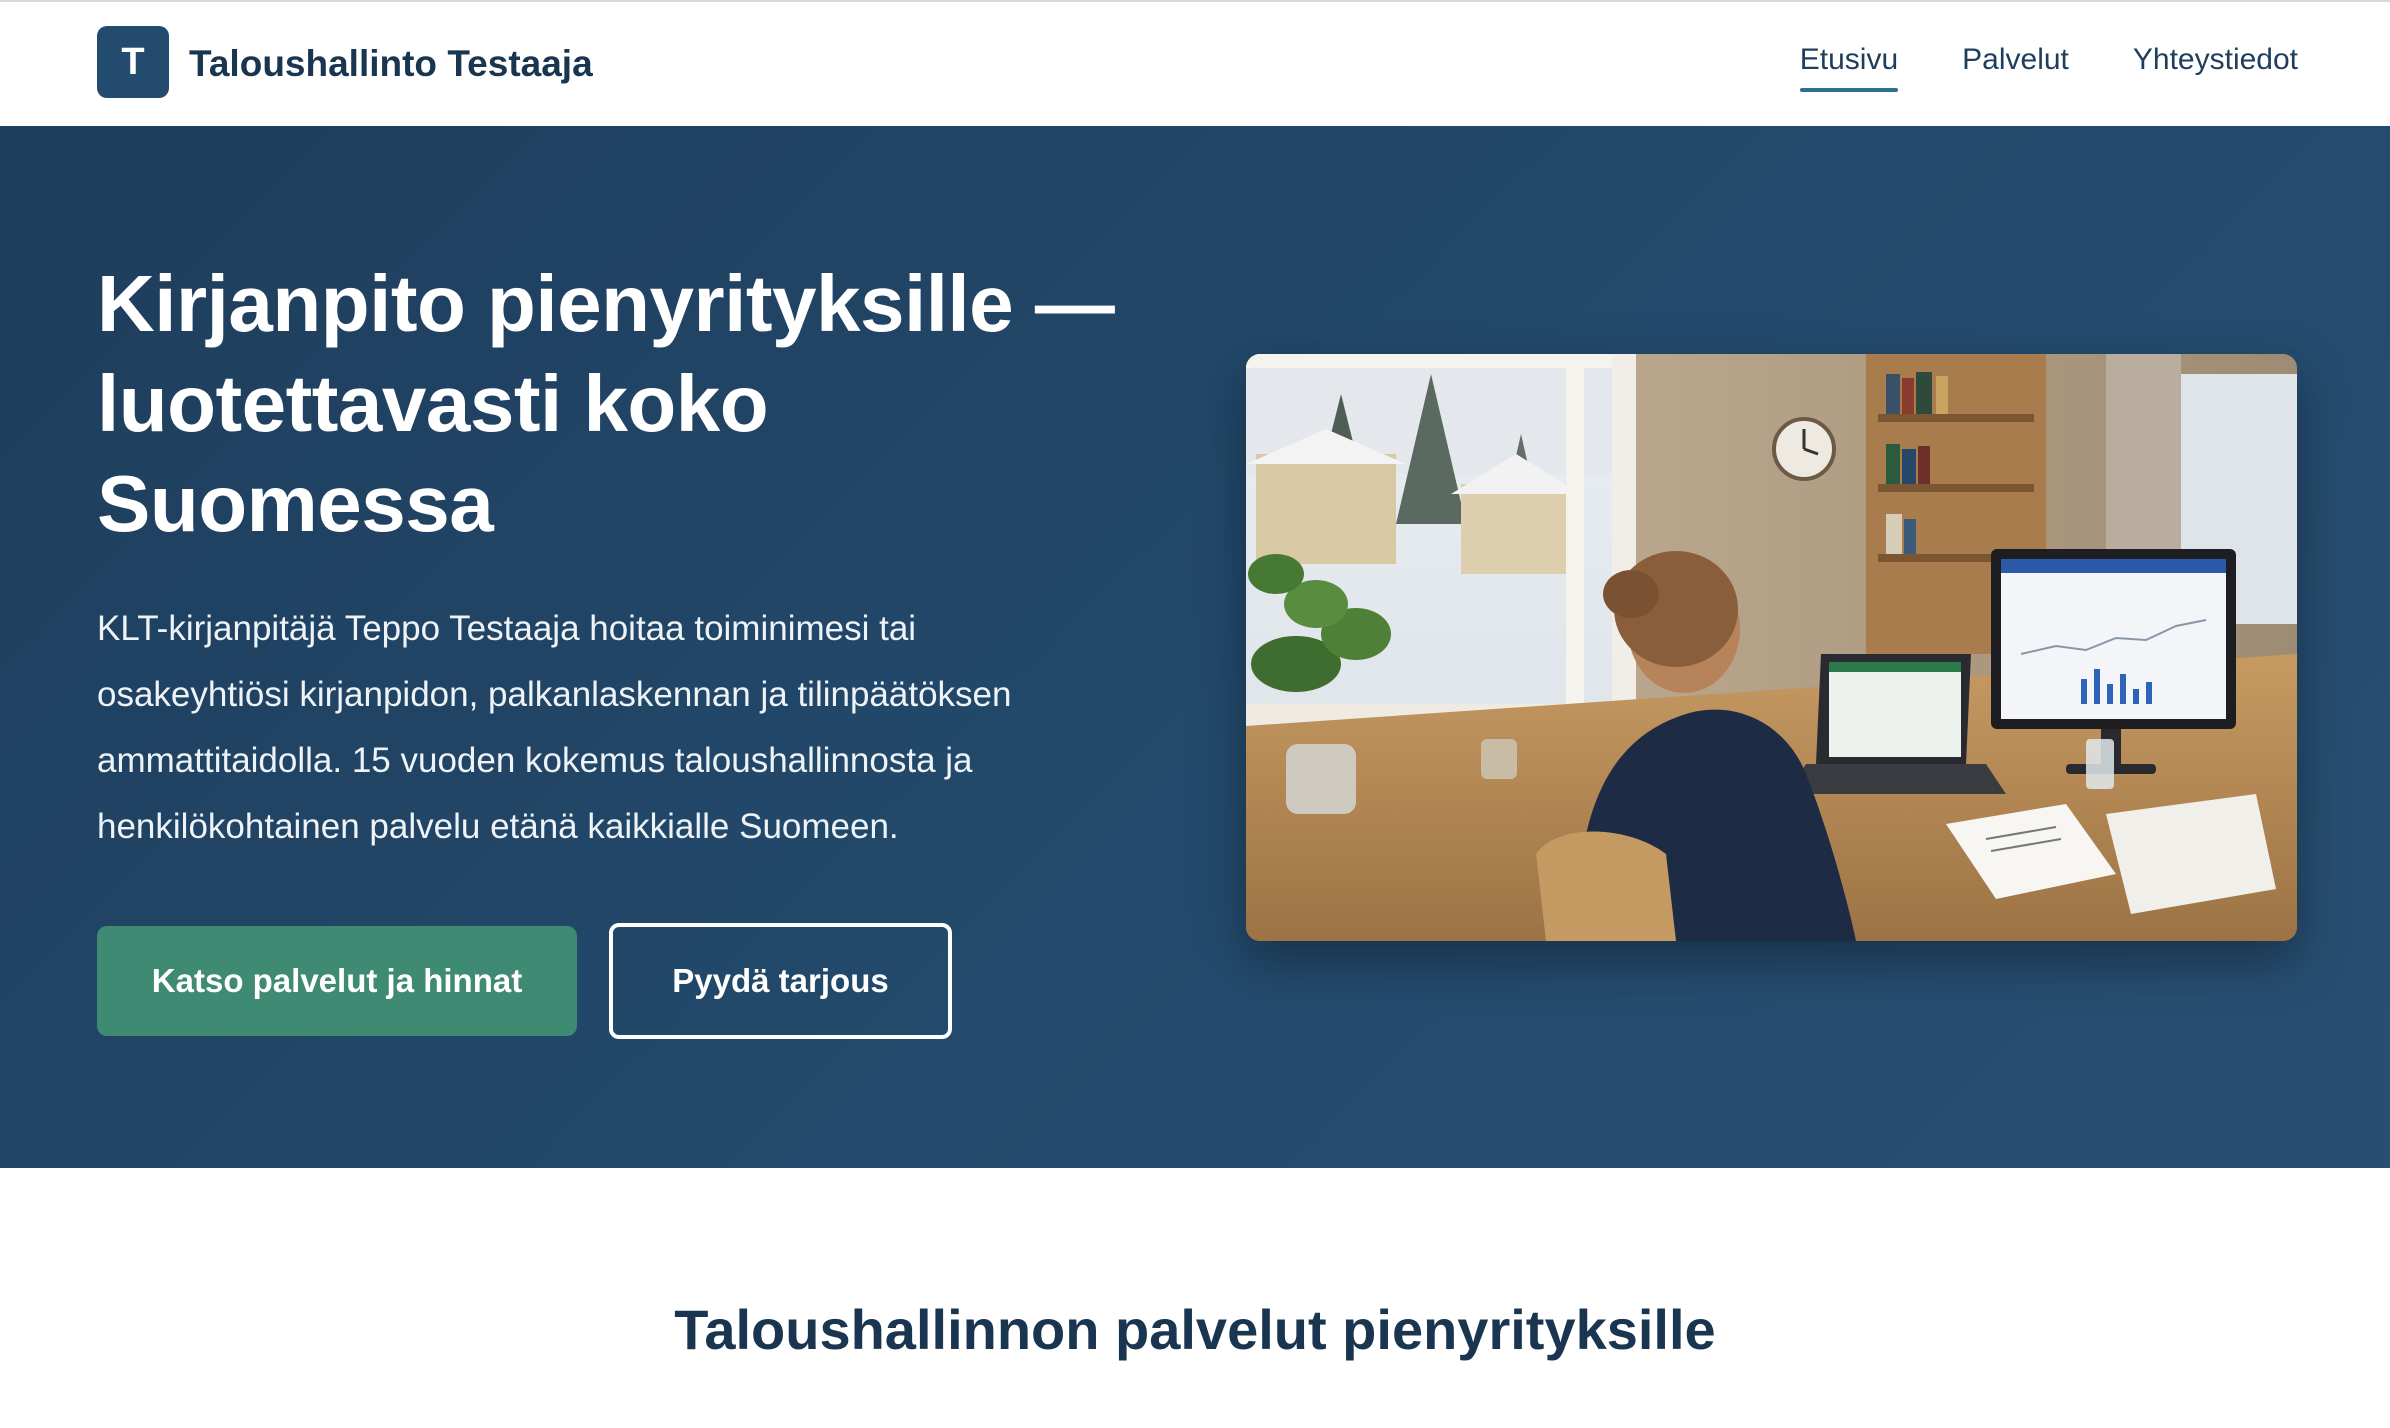 The width and height of the screenshot is (2390, 1428). Describe the element at coordinates (133, 62) in the screenshot. I see `logo-icon: T` at that location.